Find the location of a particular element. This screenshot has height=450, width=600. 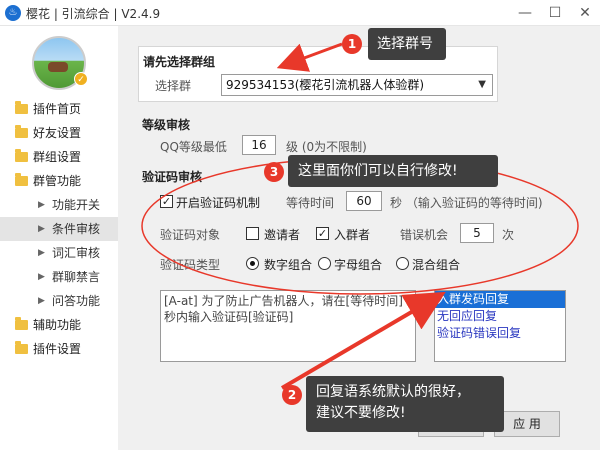

step-badge-2: 2 is located at coordinates (292, 395).